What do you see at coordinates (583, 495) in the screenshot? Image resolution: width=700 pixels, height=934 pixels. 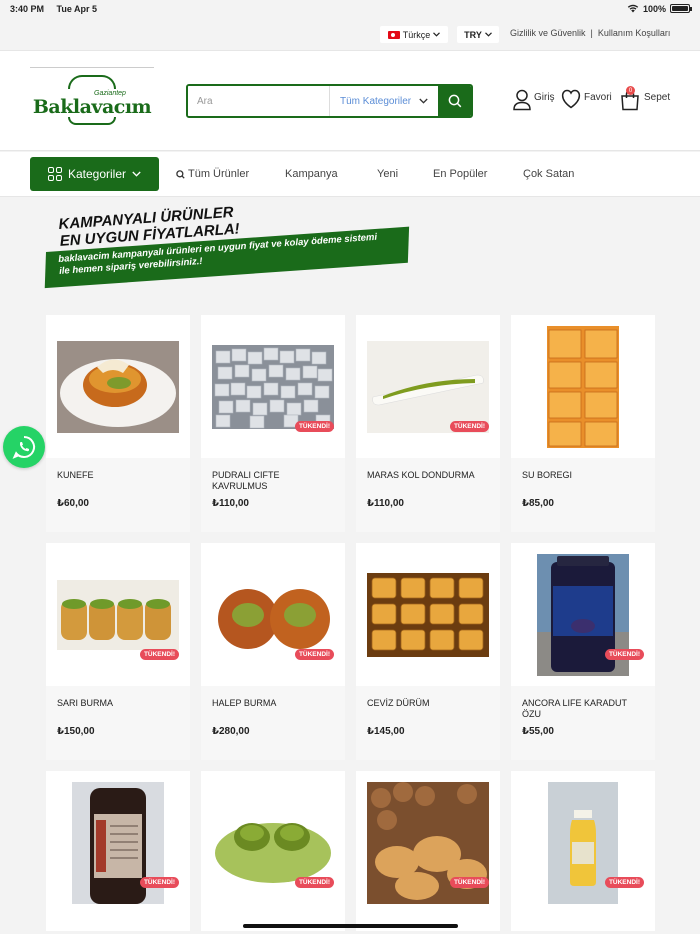 I see `product-info: SU BOREGI ₺85,00` at bounding box center [583, 495].